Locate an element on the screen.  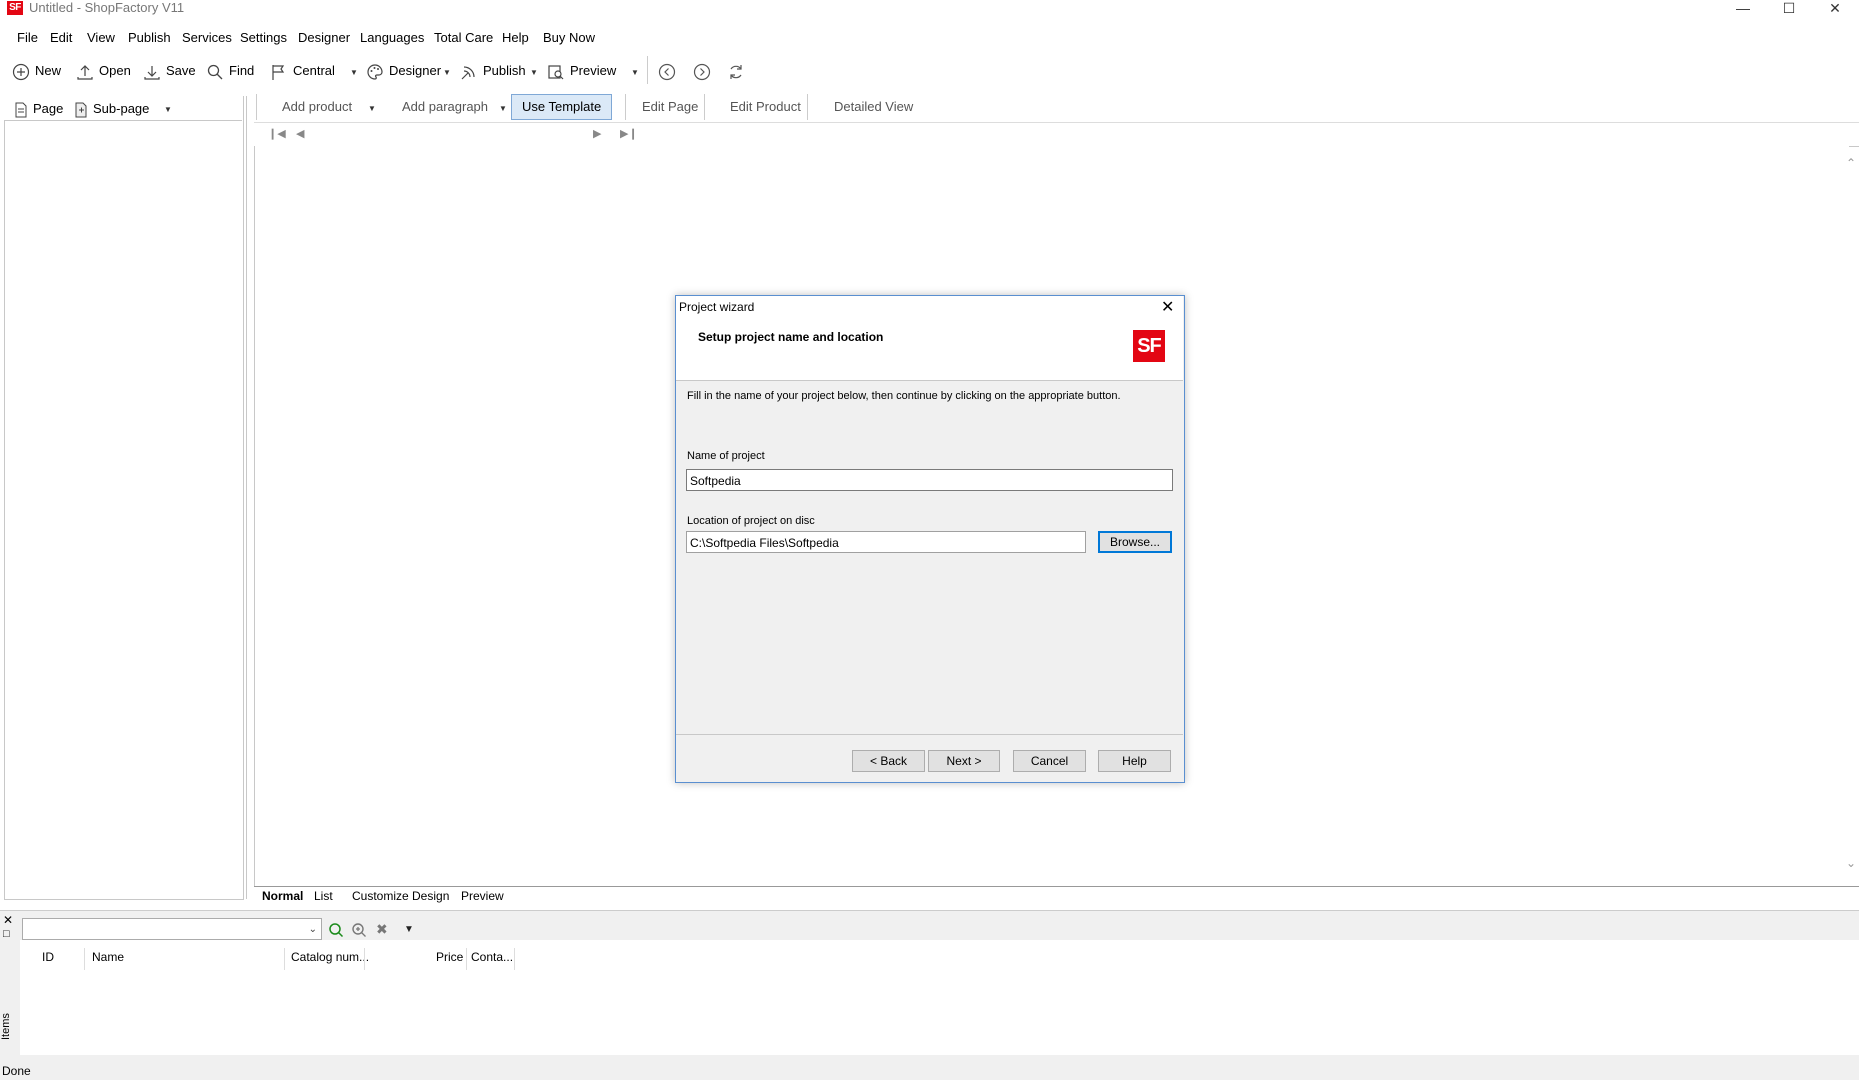
add-product-button: Add product is located at coordinates (317, 107).